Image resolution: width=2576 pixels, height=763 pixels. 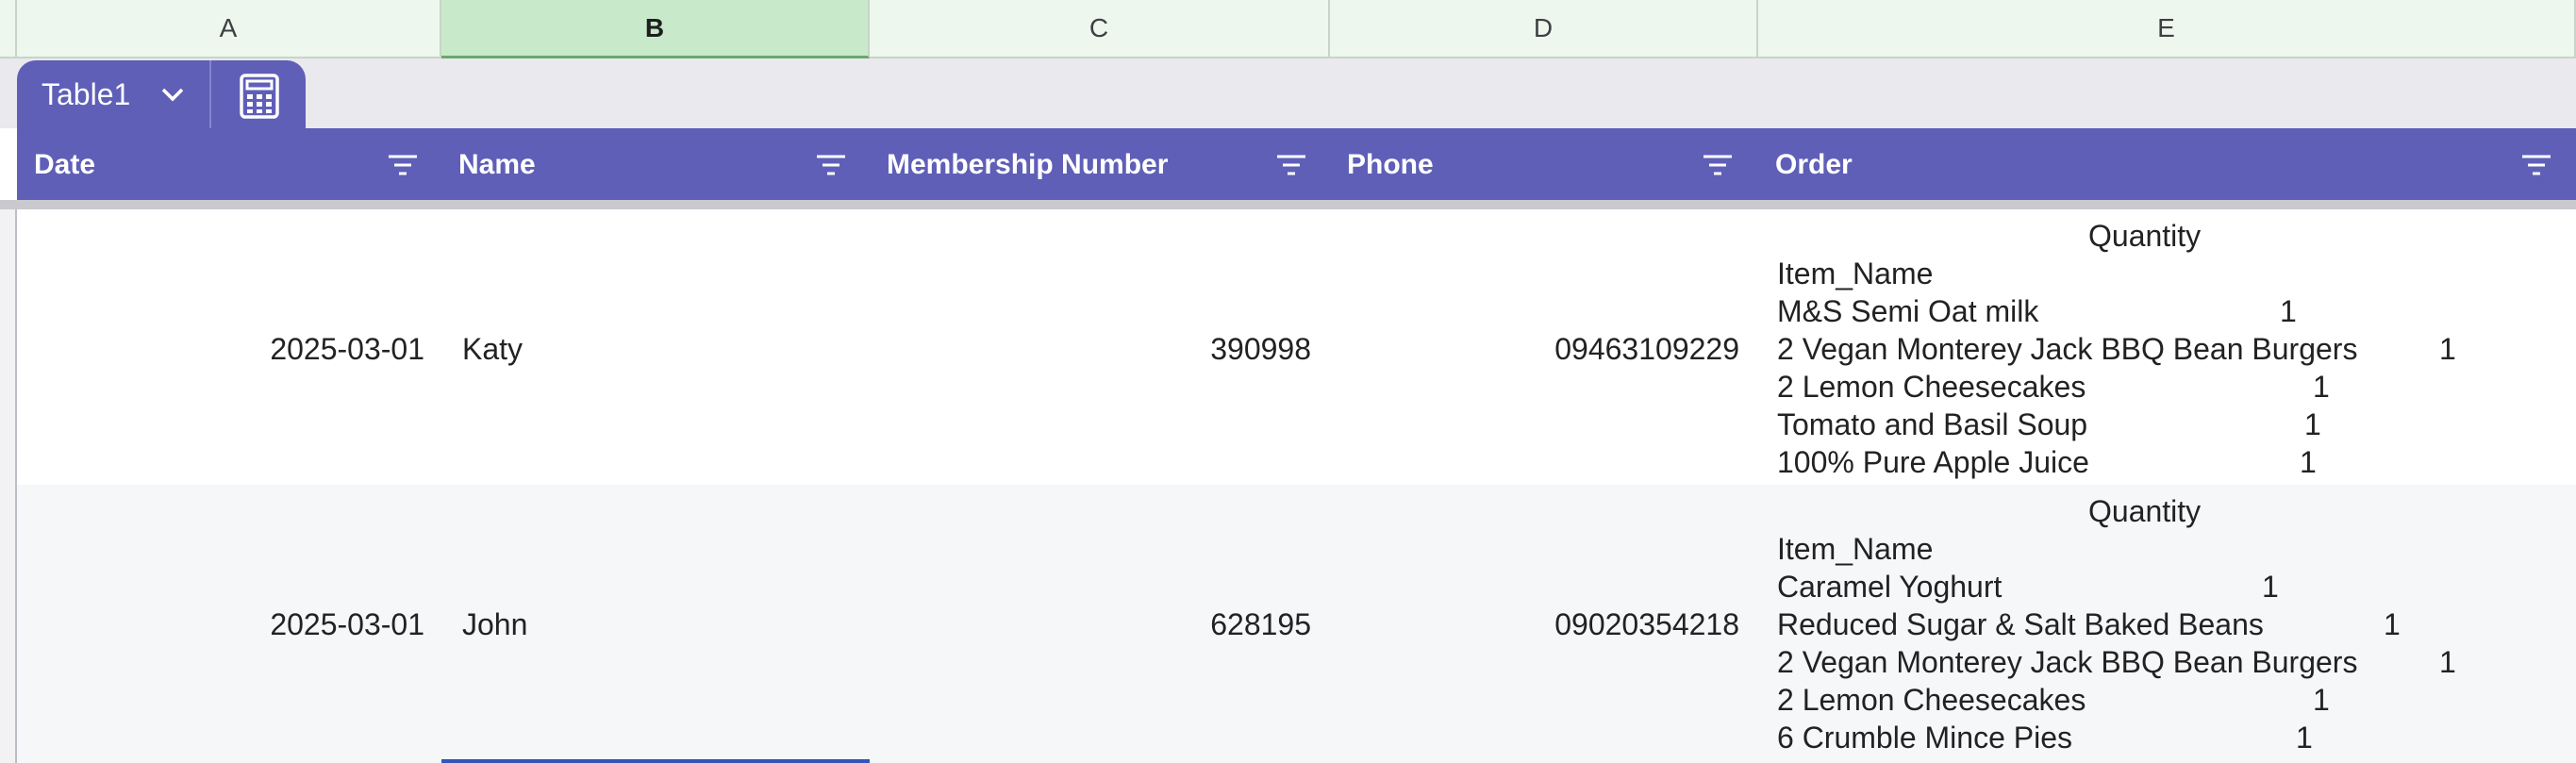 What do you see at coordinates (1933, 462) in the screenshot?
I see `order-item-name: 100% Pure Apple Juice` at bounding box center [1933, 462].